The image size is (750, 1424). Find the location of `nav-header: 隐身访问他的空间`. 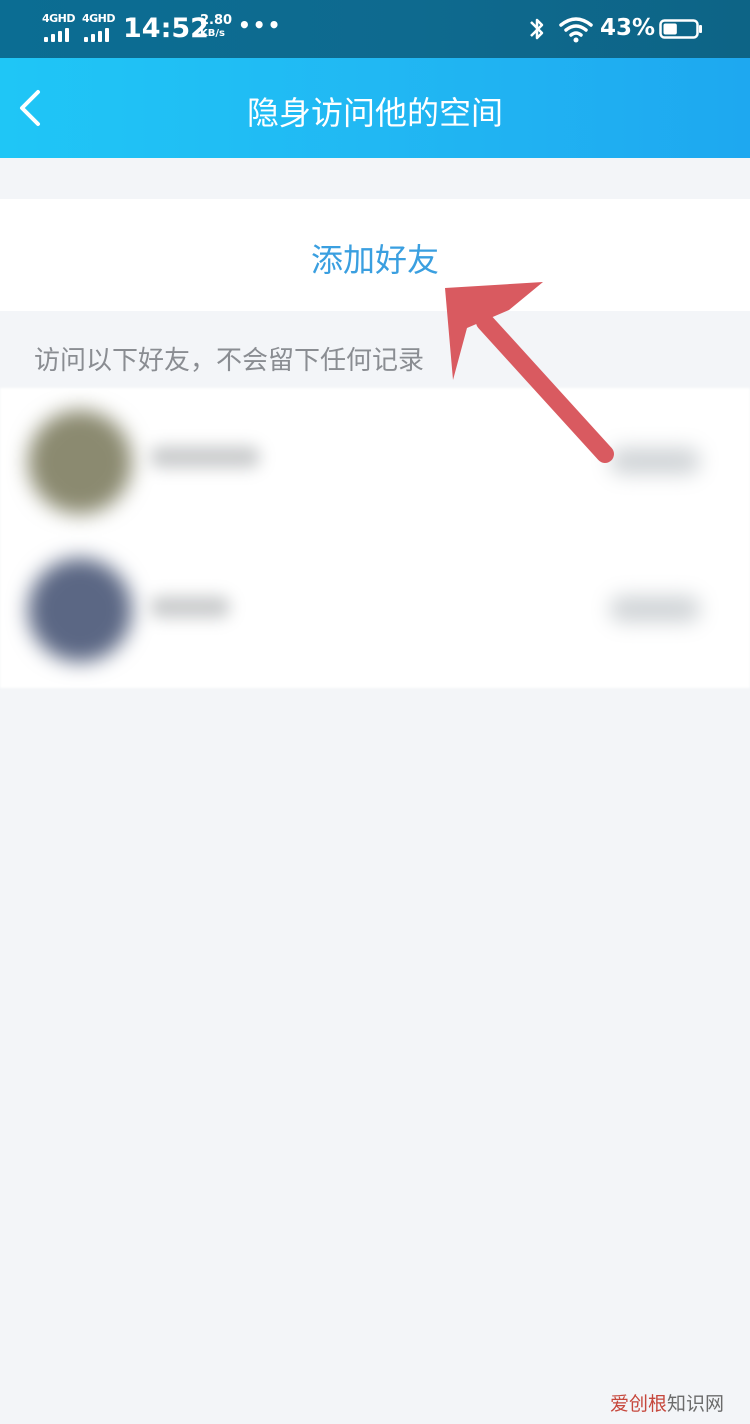

nav-header: 隐身访问他的空间 is located at coordinates (375, 108).